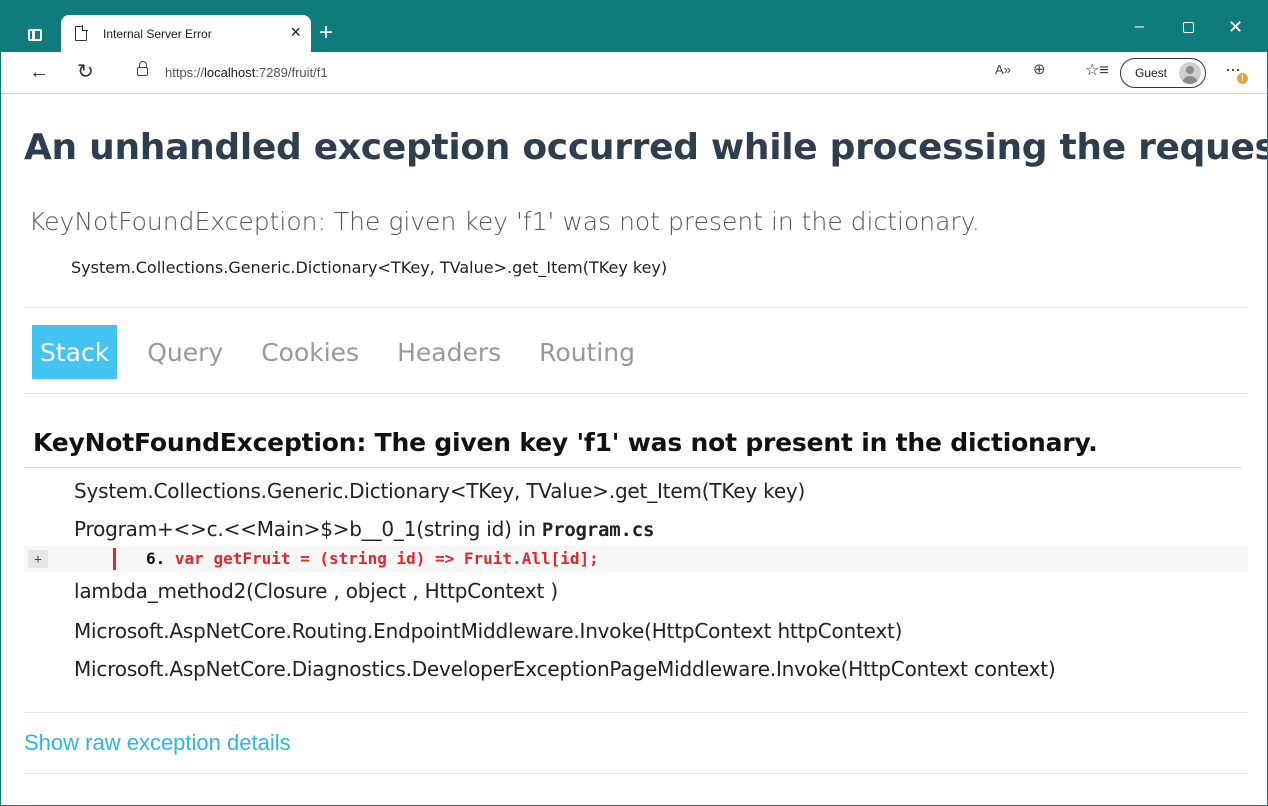 The width and height of the screenshot is (1268, 806). Describe the element at coordinates (185, 72) in the screenshot. I see `url-scheme: https://` at that location.